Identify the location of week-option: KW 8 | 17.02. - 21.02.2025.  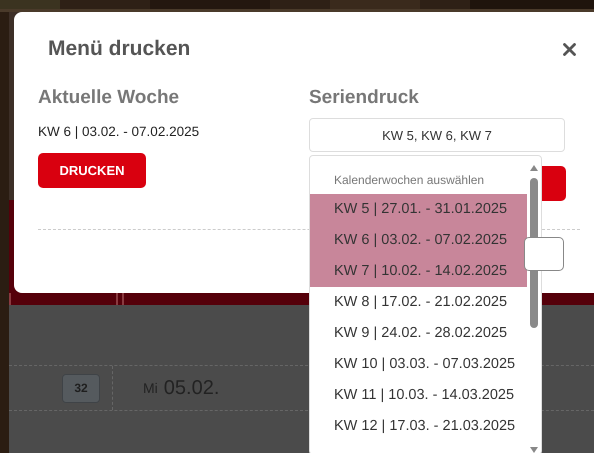
(418, 302).